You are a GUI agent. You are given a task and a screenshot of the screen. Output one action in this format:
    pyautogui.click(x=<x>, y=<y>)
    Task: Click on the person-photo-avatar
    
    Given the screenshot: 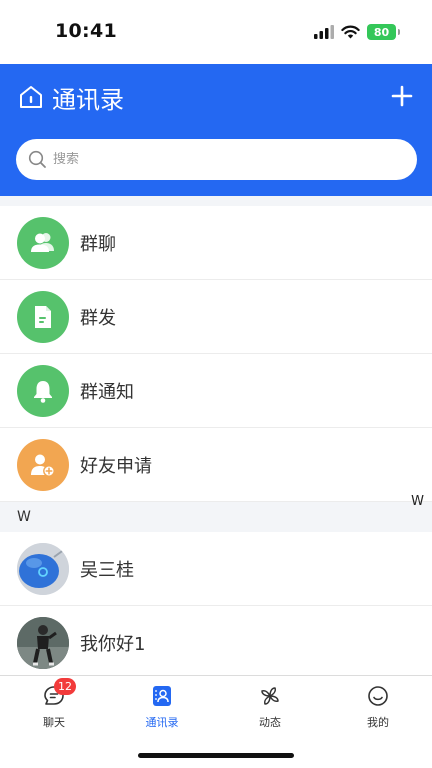 What is the action you would take?
    pyautogui.click(x=43, y=643)
    